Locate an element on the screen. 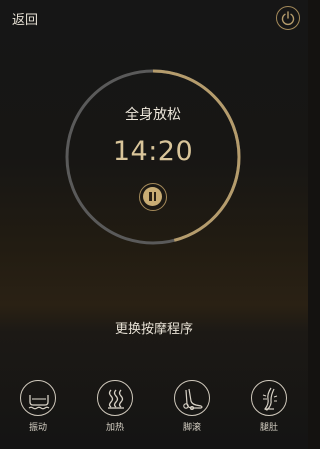 Image resolution: width=320 pixels, height=449 pixels. function-label: 腿肚 is located at coordinates (268, 428).